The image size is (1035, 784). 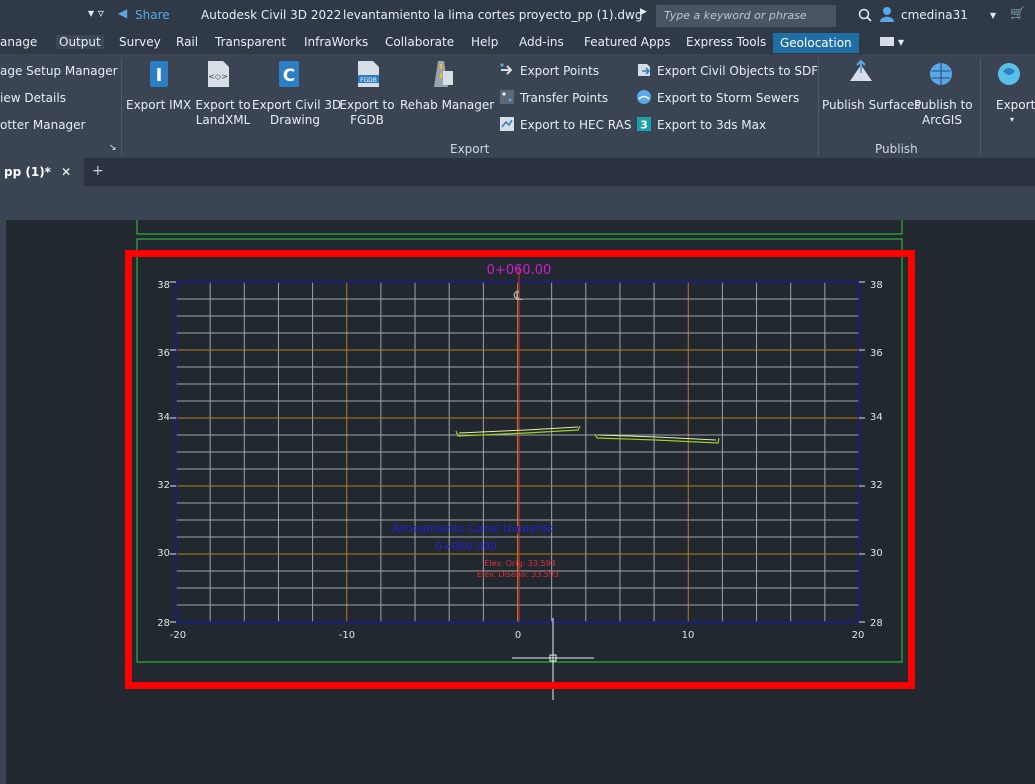 What do you see at coordinates (559, 71) in the screenshot?
I see `export-points-button: Export Points` at bounding box center [559, 71].